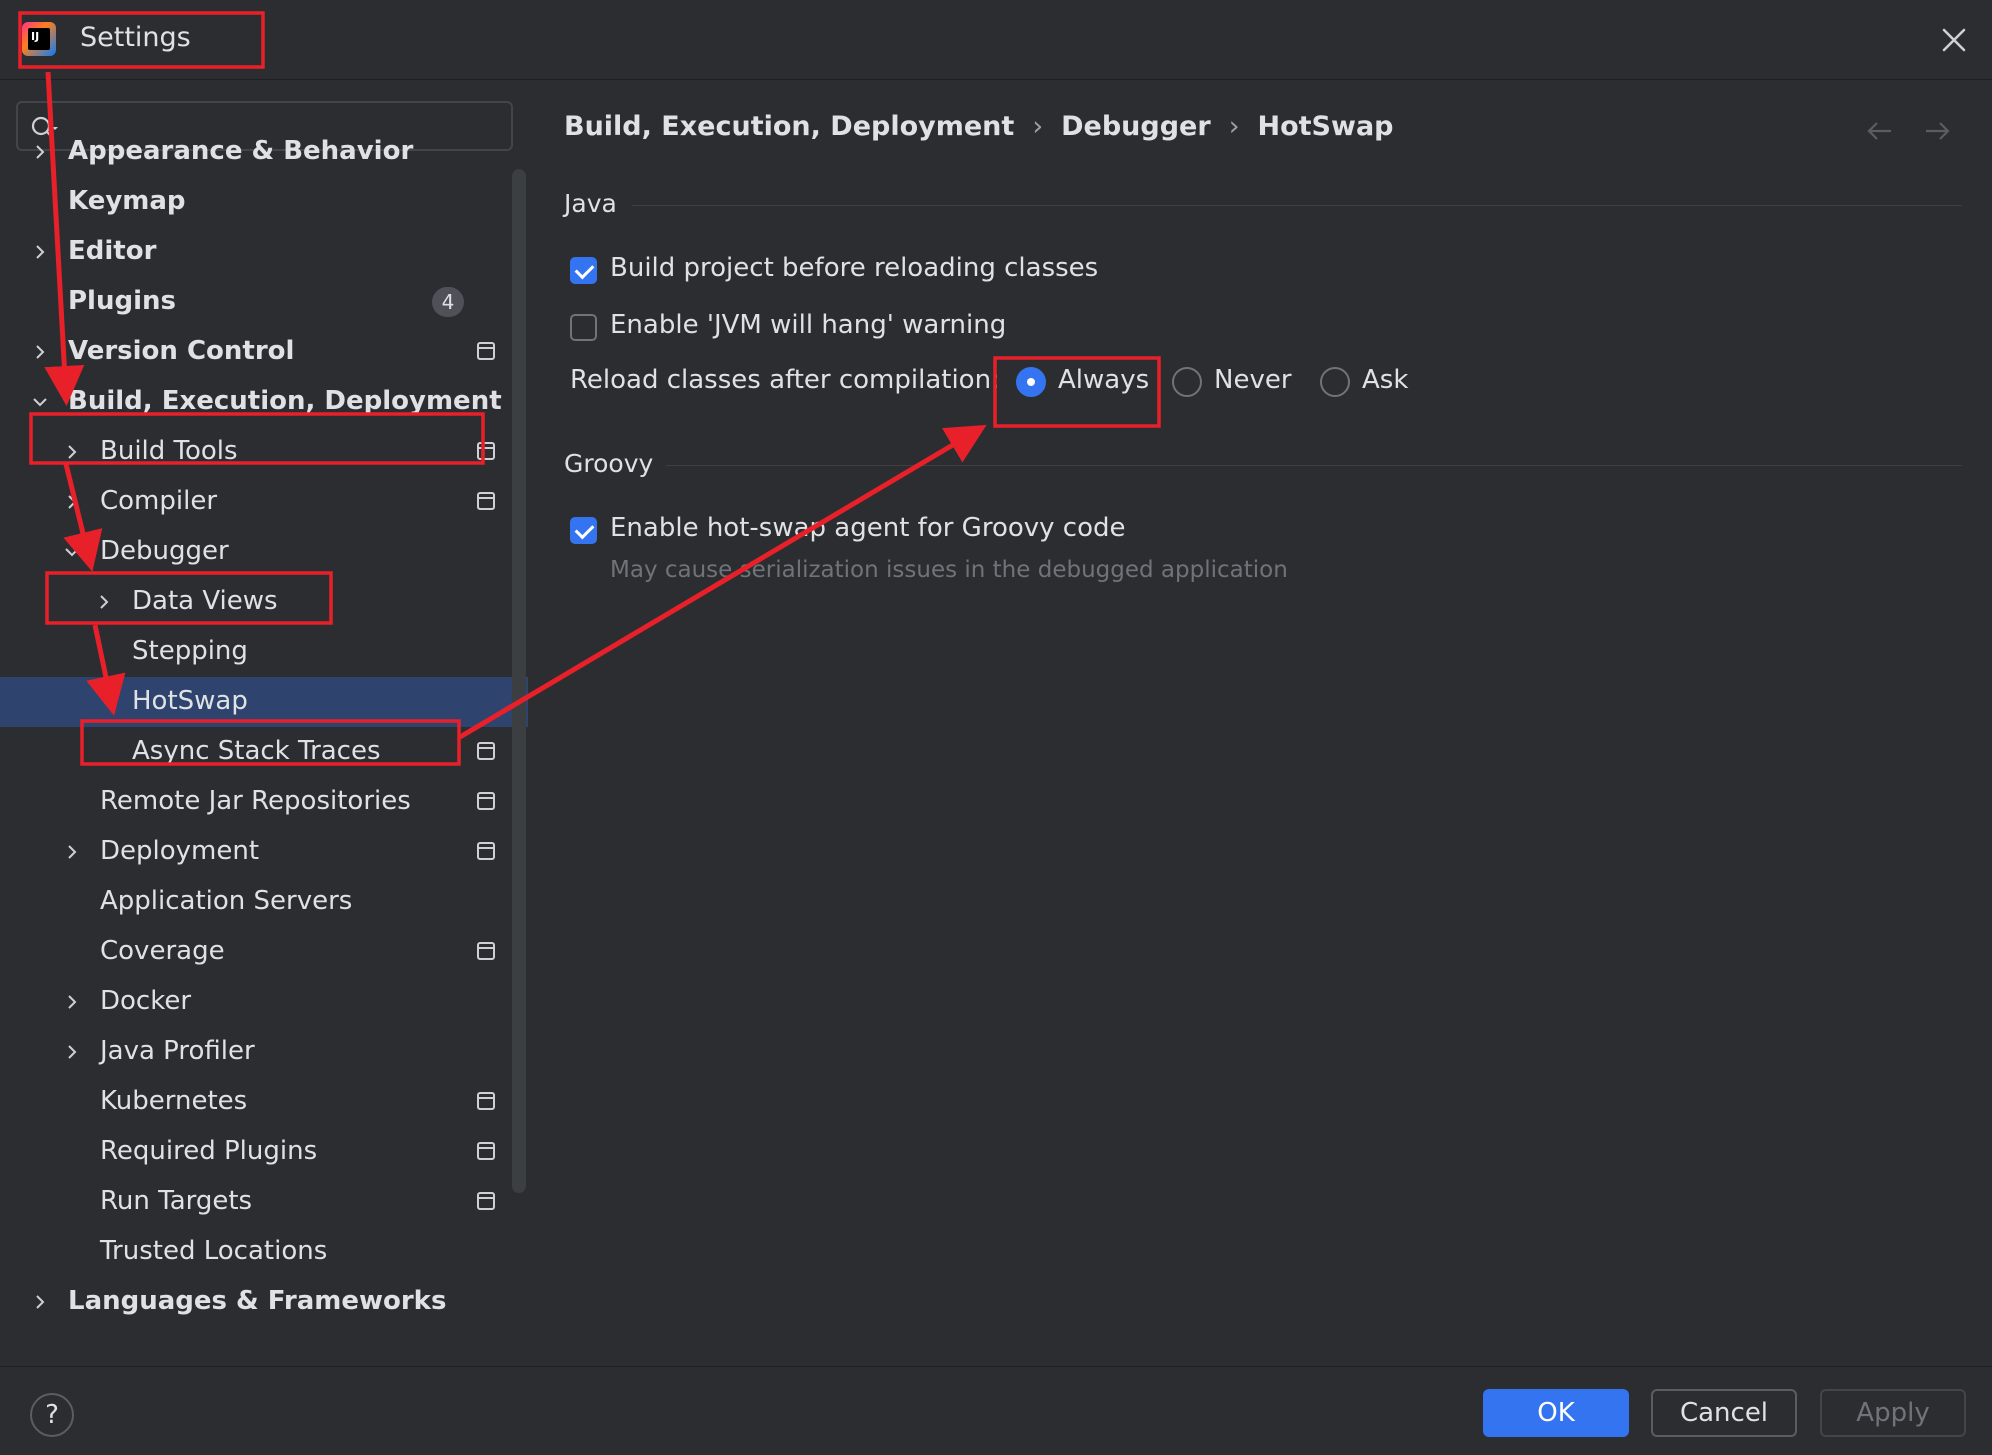 The width and height of the screenshot is (1992, 1455). What do you see at coordinates (180, 851) in the screenshot?
I see `tree-item-label: Deployment` at bounding box center [180, 851].